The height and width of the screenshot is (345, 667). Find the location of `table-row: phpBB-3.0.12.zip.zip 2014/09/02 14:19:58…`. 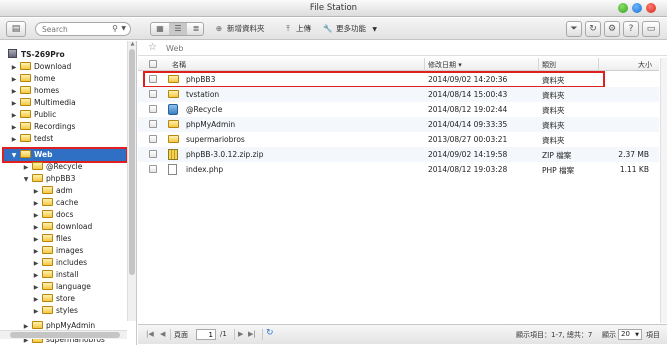

table-row: phpBB-3.0.12.zip.zip 2014/09/02 14:19:58… is located at coordinates (398, 154).